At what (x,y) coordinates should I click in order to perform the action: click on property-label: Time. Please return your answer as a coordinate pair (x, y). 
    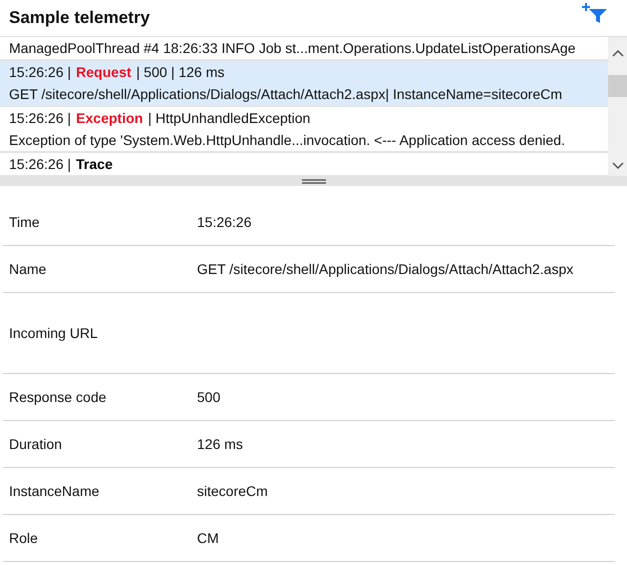
    Looking at the image, I should click on (24, 222).